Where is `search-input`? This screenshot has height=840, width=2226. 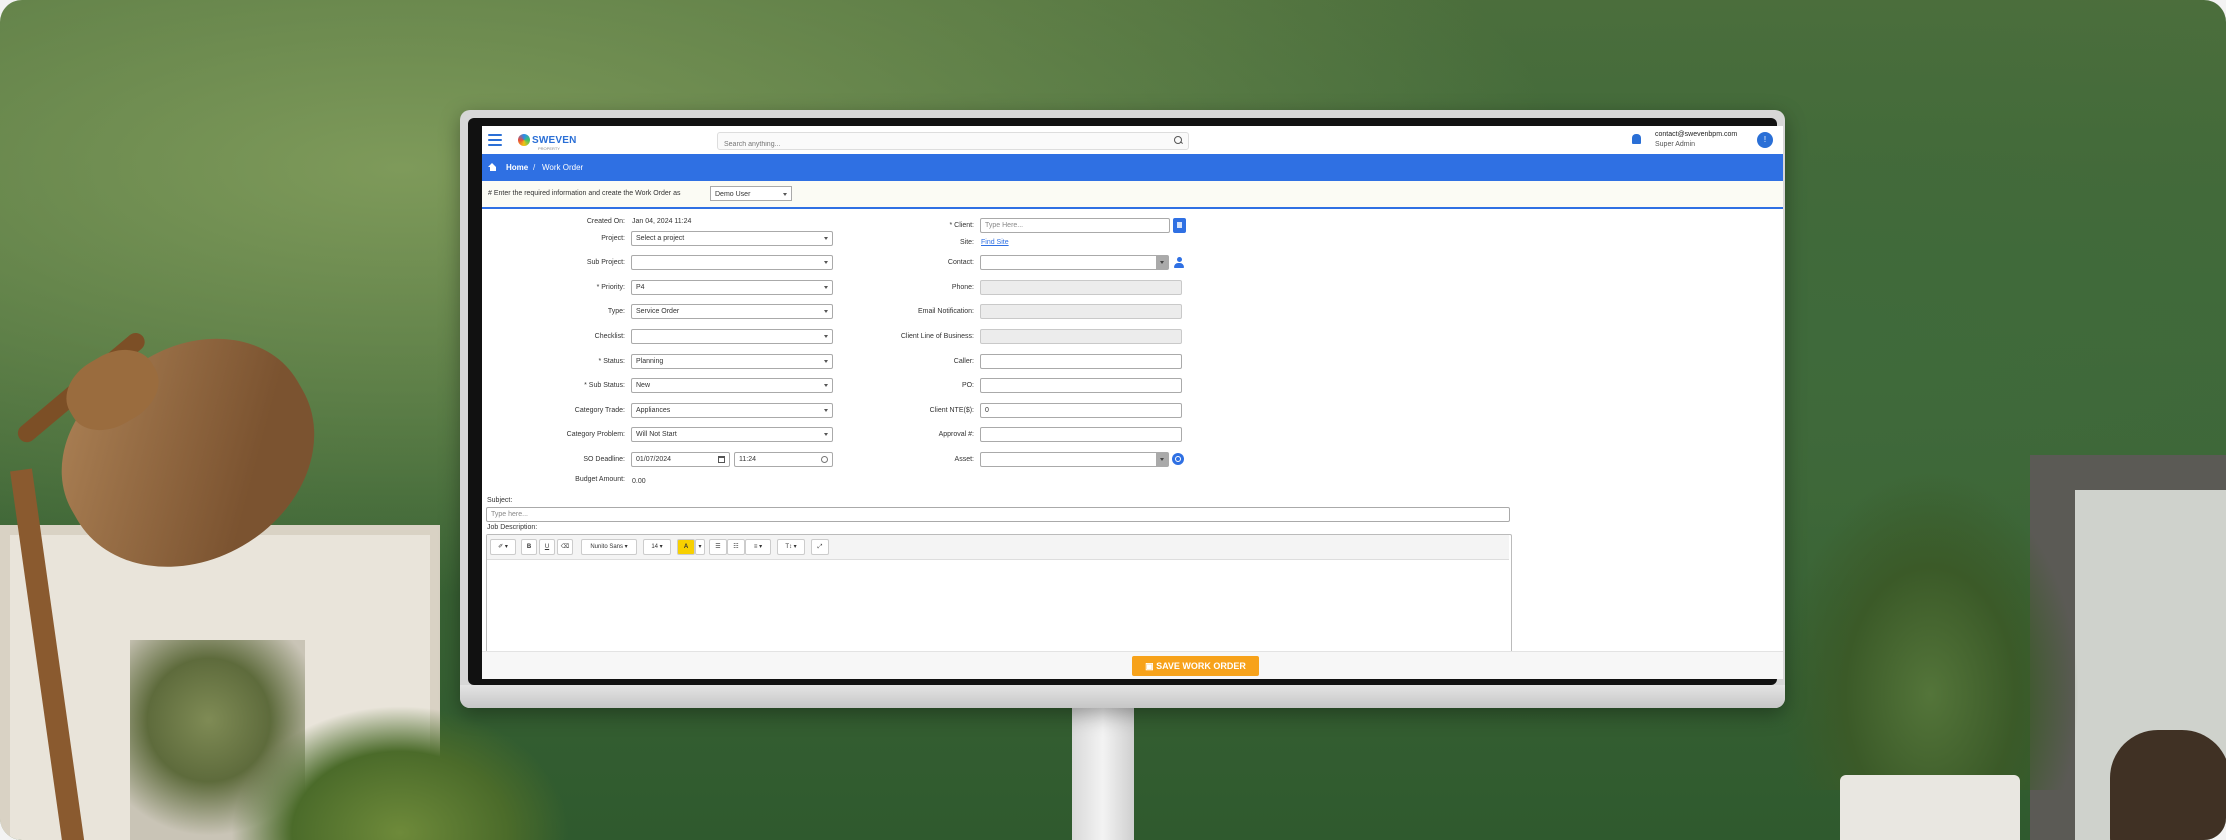
search-input is located at coordinates (939, 144).